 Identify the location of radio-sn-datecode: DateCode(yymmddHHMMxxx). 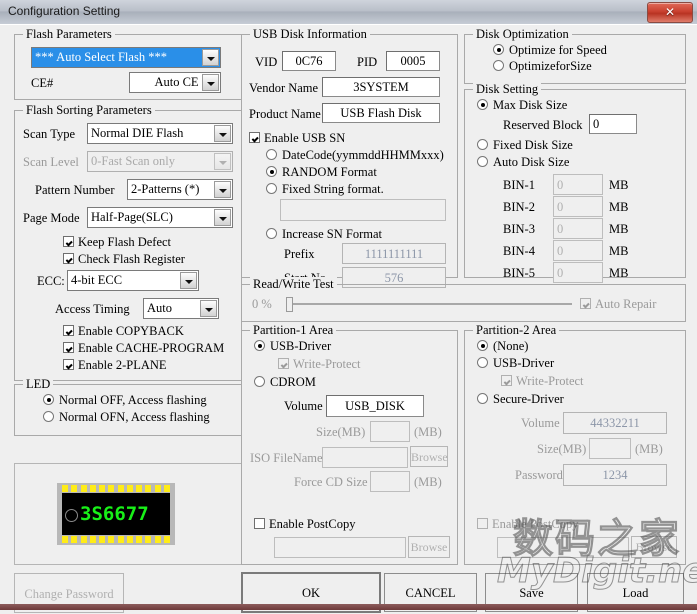
(355, 155).